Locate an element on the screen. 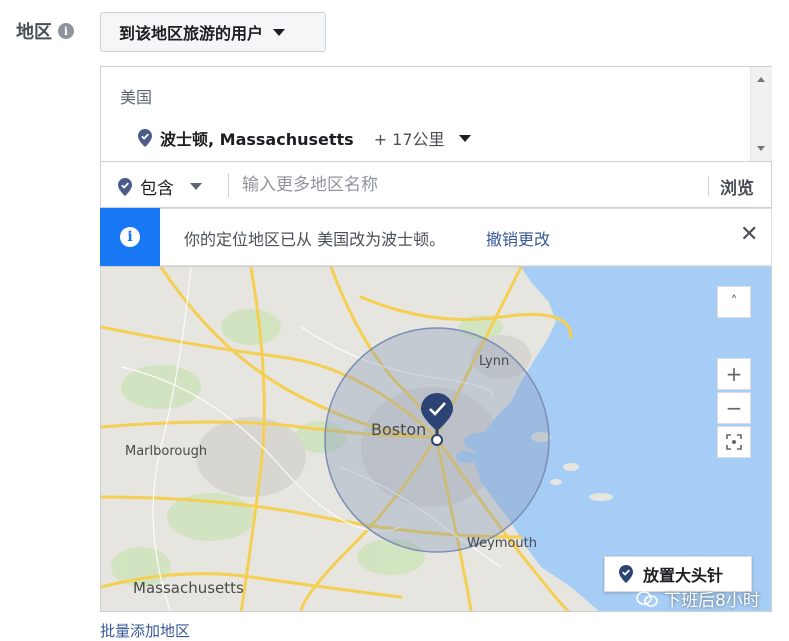 The width and height of the screenshot is (789, 641). map-collapse-button: ˄ is located at coordinates (734, 302).